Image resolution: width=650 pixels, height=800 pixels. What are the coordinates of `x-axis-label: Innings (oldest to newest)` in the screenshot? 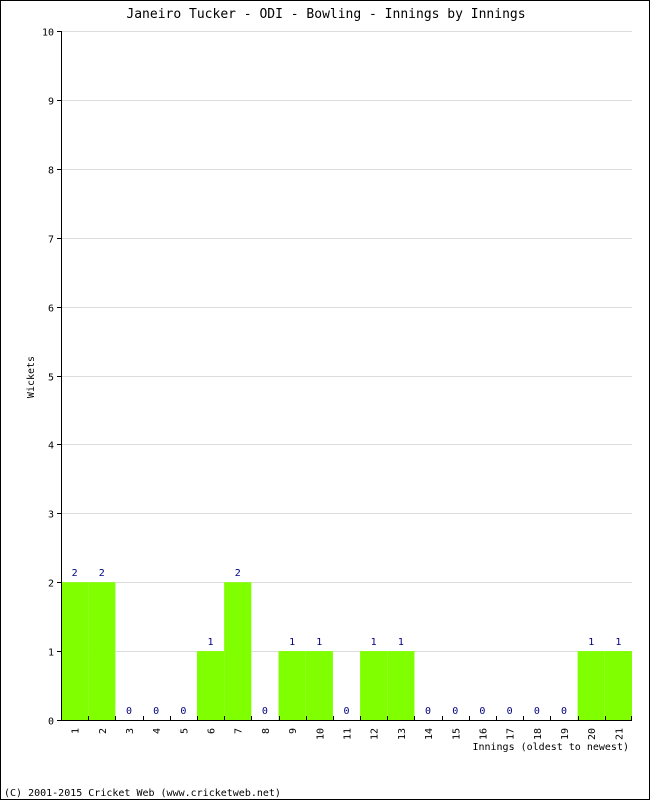 It's located at (550, 747).